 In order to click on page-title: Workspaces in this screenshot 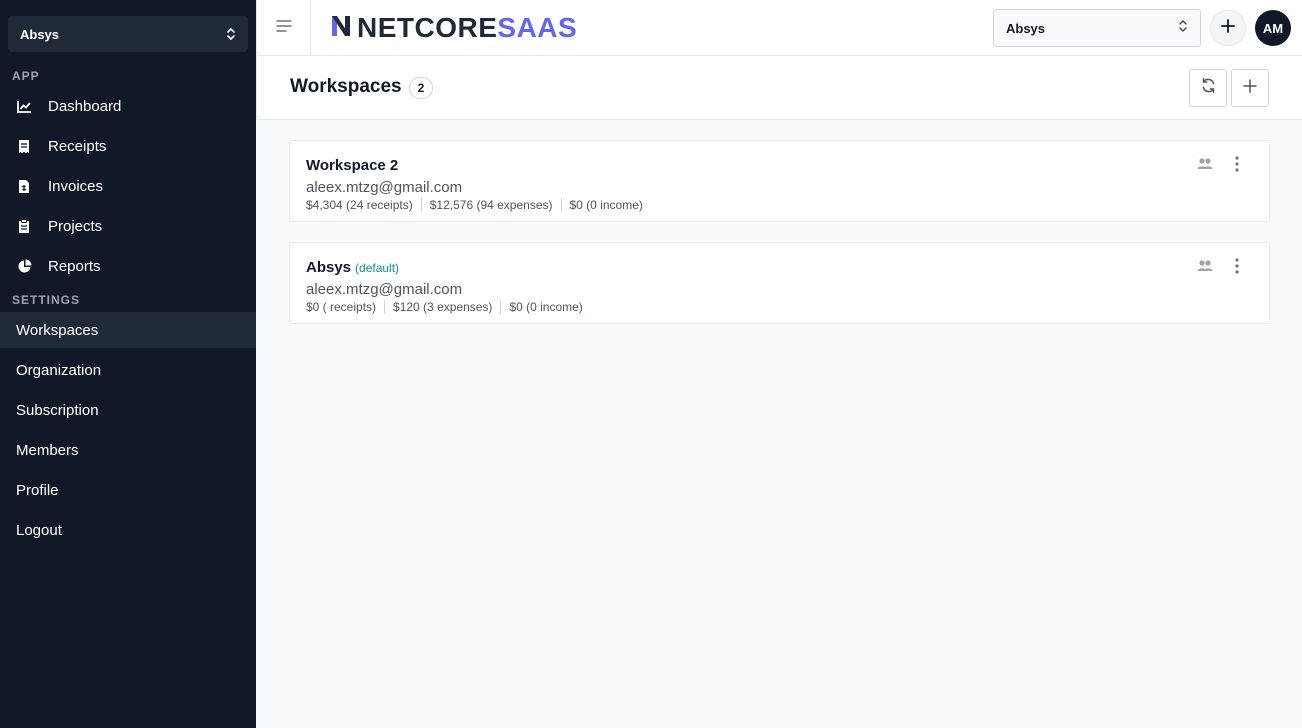, I will do `click(346, 86)`.